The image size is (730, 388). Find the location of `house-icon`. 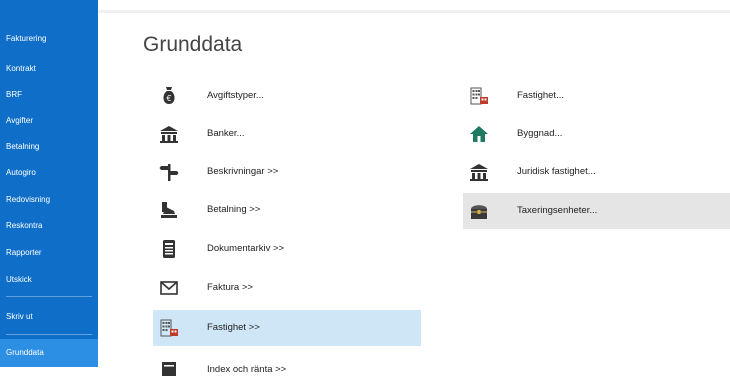

house-icon is located at coordinates (479, 134).